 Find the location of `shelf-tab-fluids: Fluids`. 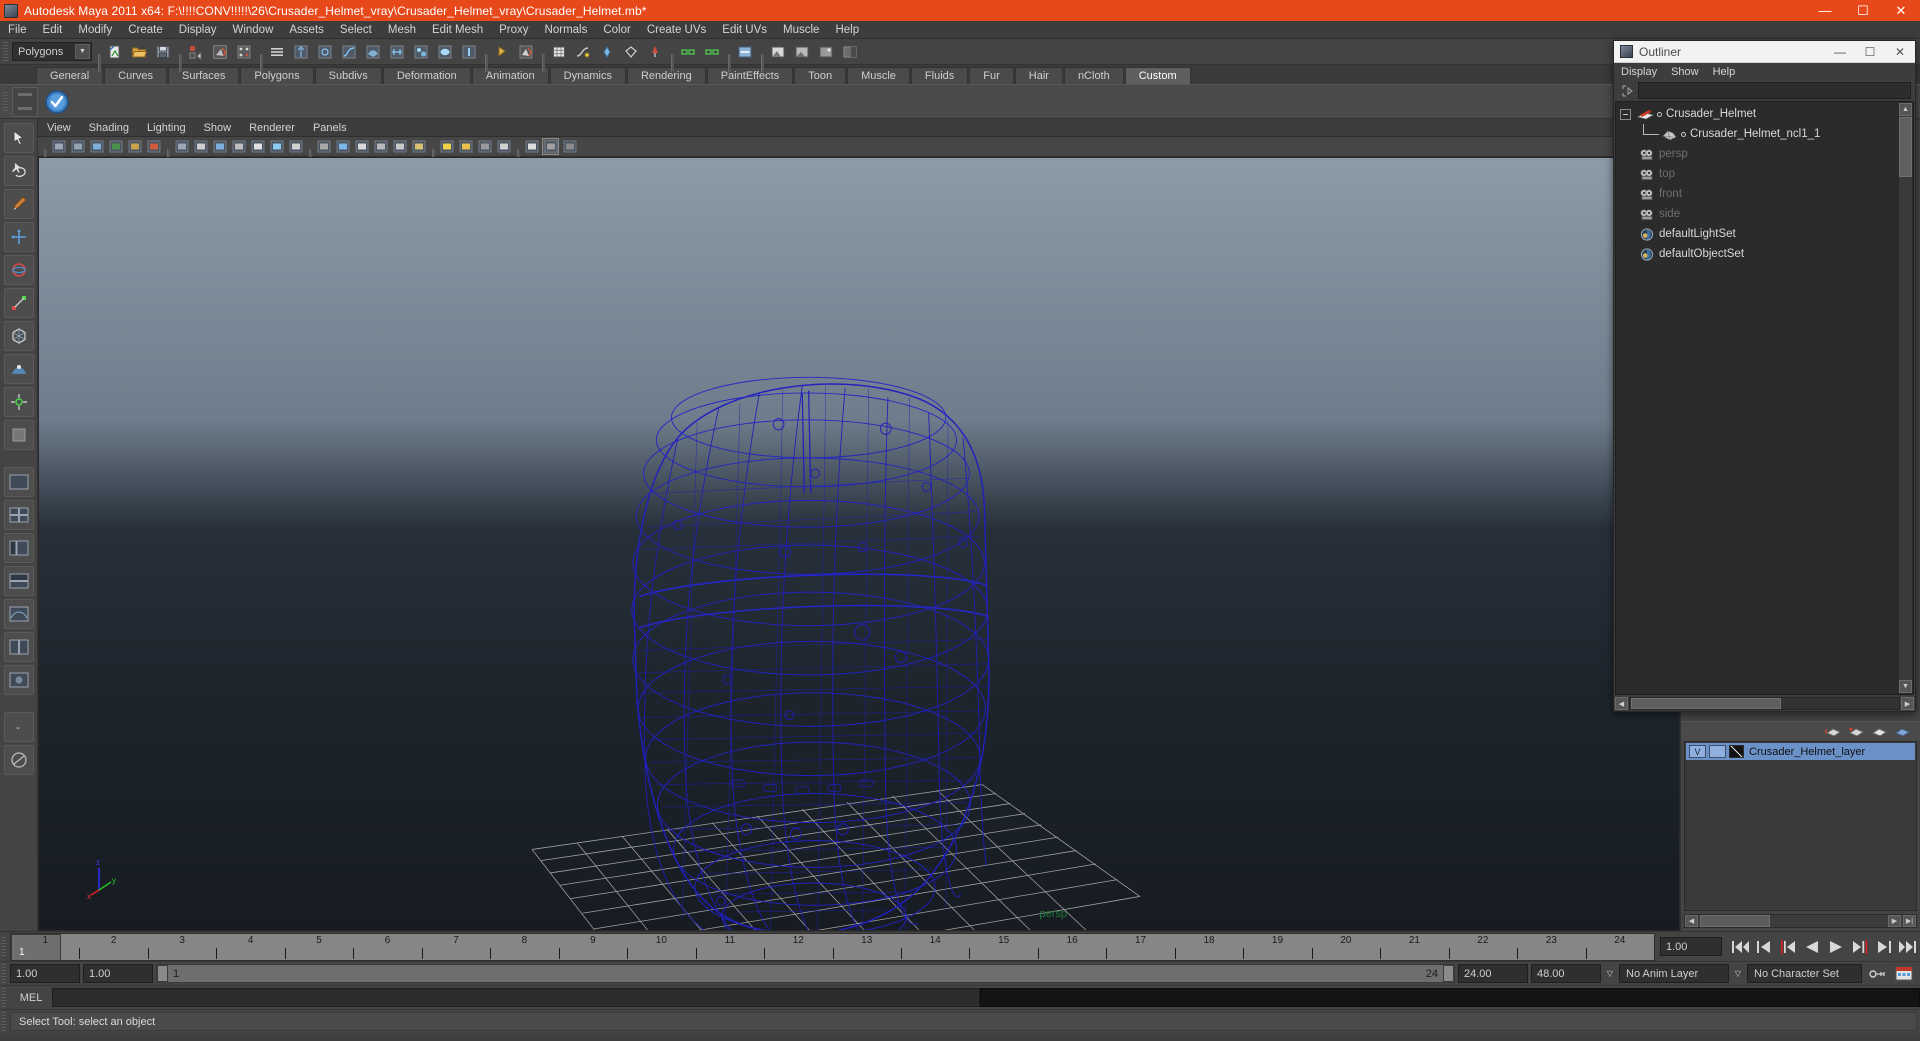

shelf-tab-fluids: Fluids is located at coordinates (939, 75).